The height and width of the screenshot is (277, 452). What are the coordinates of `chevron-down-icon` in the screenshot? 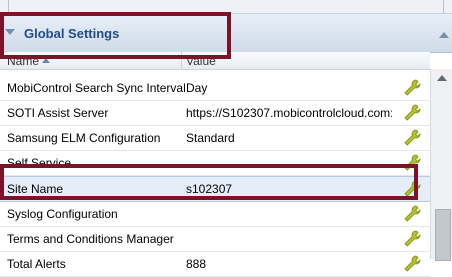 It's located at (10, 32).